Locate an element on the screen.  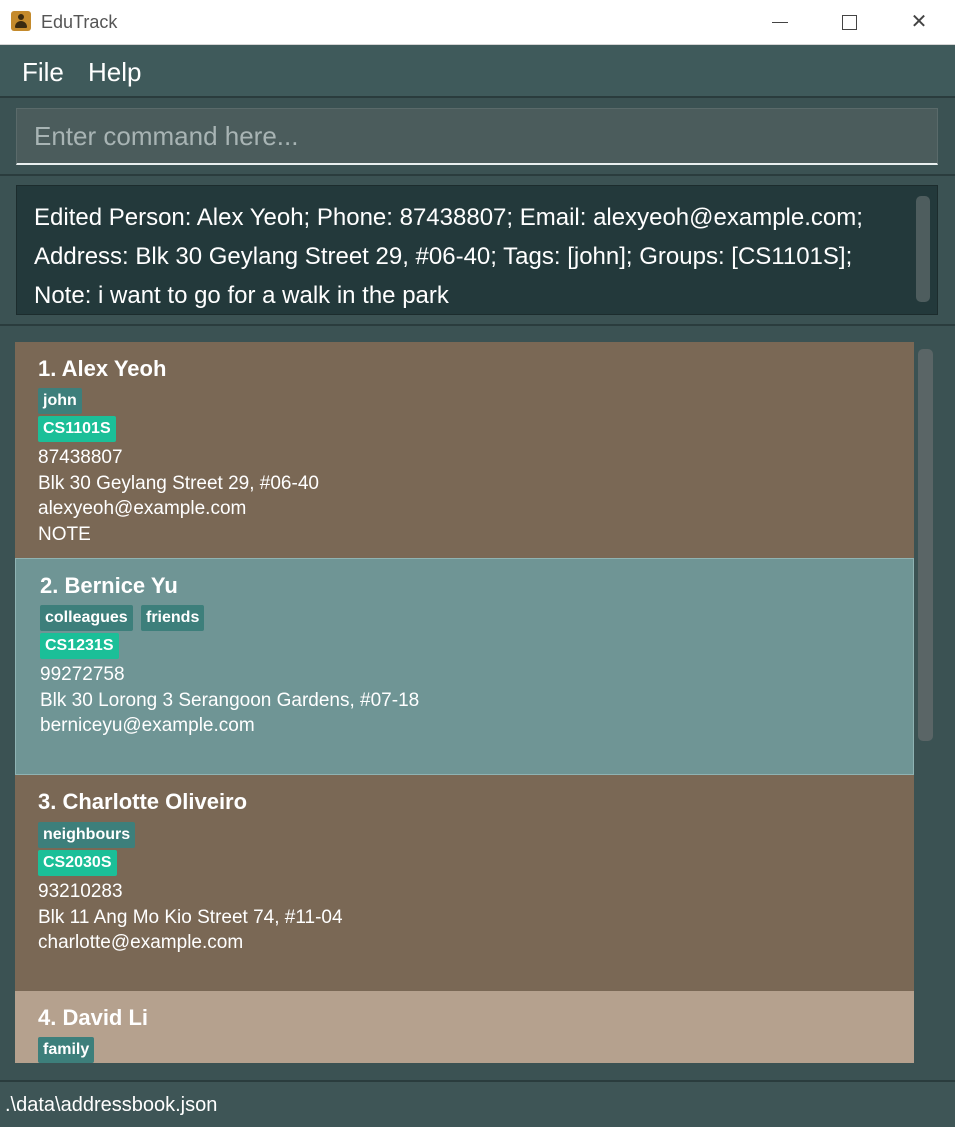
person-name: 3. Charlotte Oliveiro is located at coordinates (143, 801).